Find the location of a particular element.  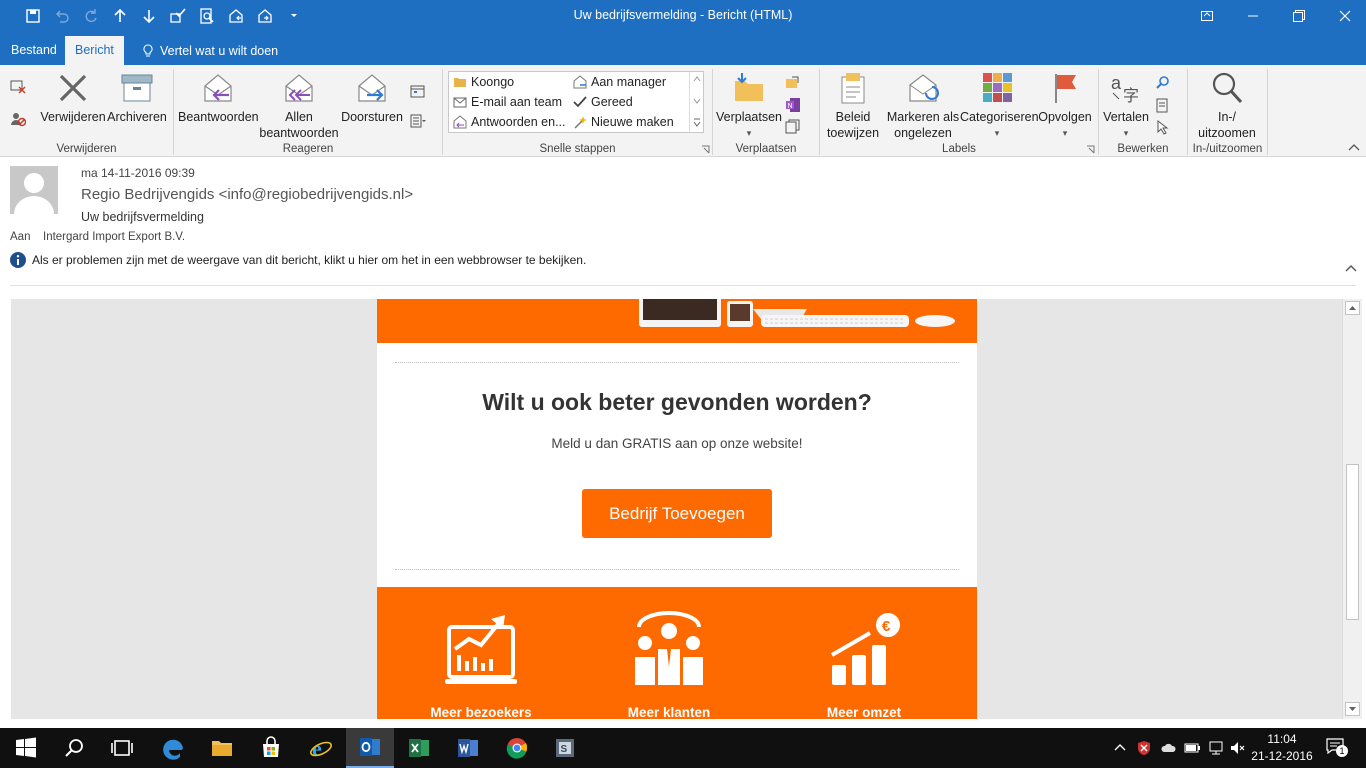

title-bar: Uw bedrijfsvermelding - Bericht (HTML) is located at coordinates (683, 16).